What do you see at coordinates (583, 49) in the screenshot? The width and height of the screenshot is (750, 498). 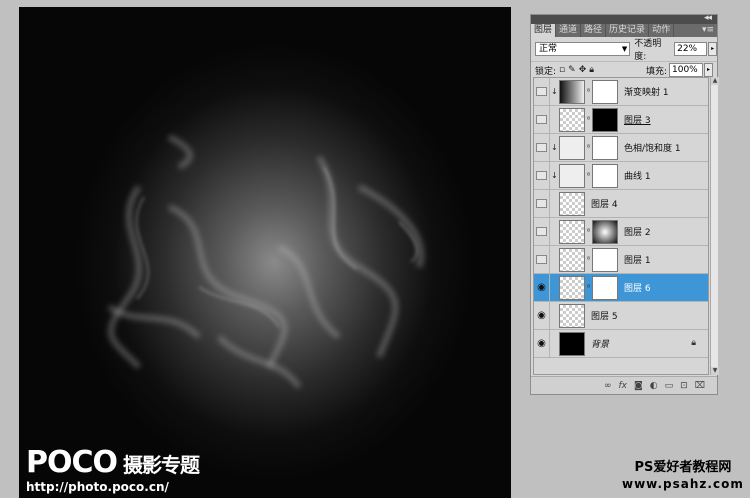 I see `blend-mode-select: 正常 ▼` at bounding box center [583, 49].